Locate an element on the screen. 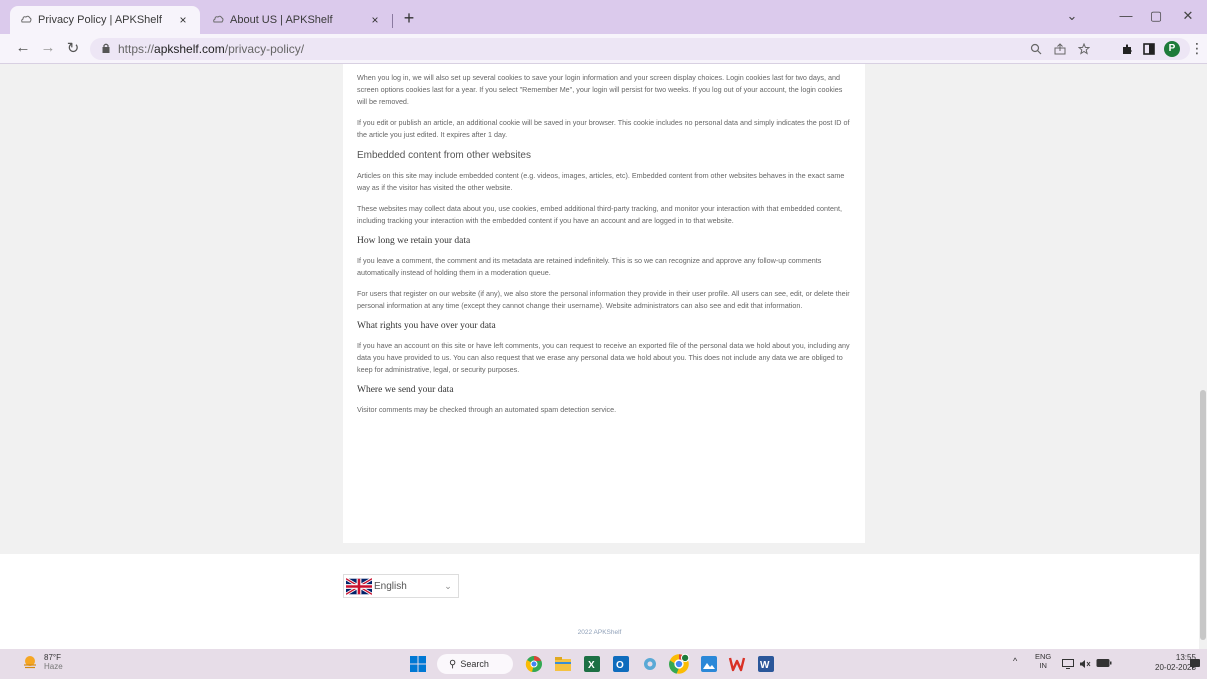  heading-rights: What rights you have over your data is located at coordinates (426, 326).